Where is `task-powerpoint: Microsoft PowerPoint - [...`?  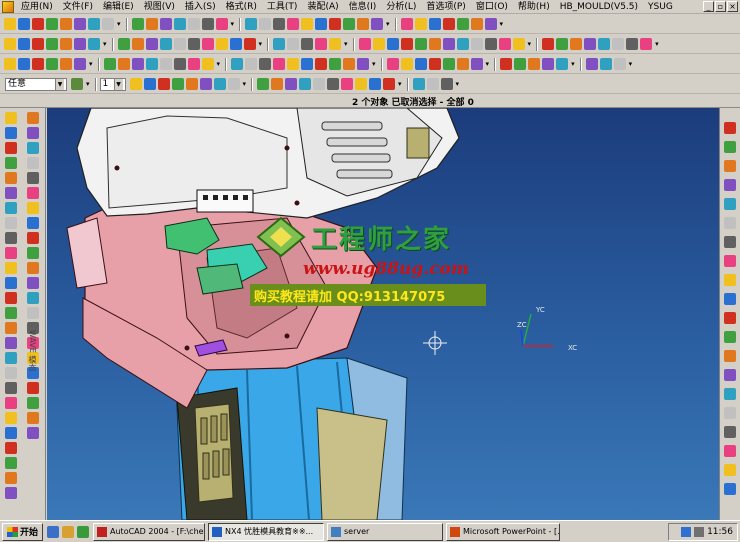
task-powerpoint: Microsoft PowerPoint - [... is located at coordinates (503, 531).